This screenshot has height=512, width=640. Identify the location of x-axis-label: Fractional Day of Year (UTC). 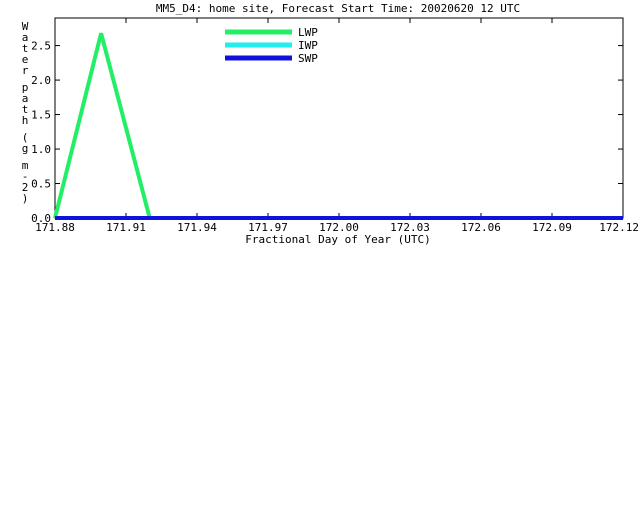
(337, 239).